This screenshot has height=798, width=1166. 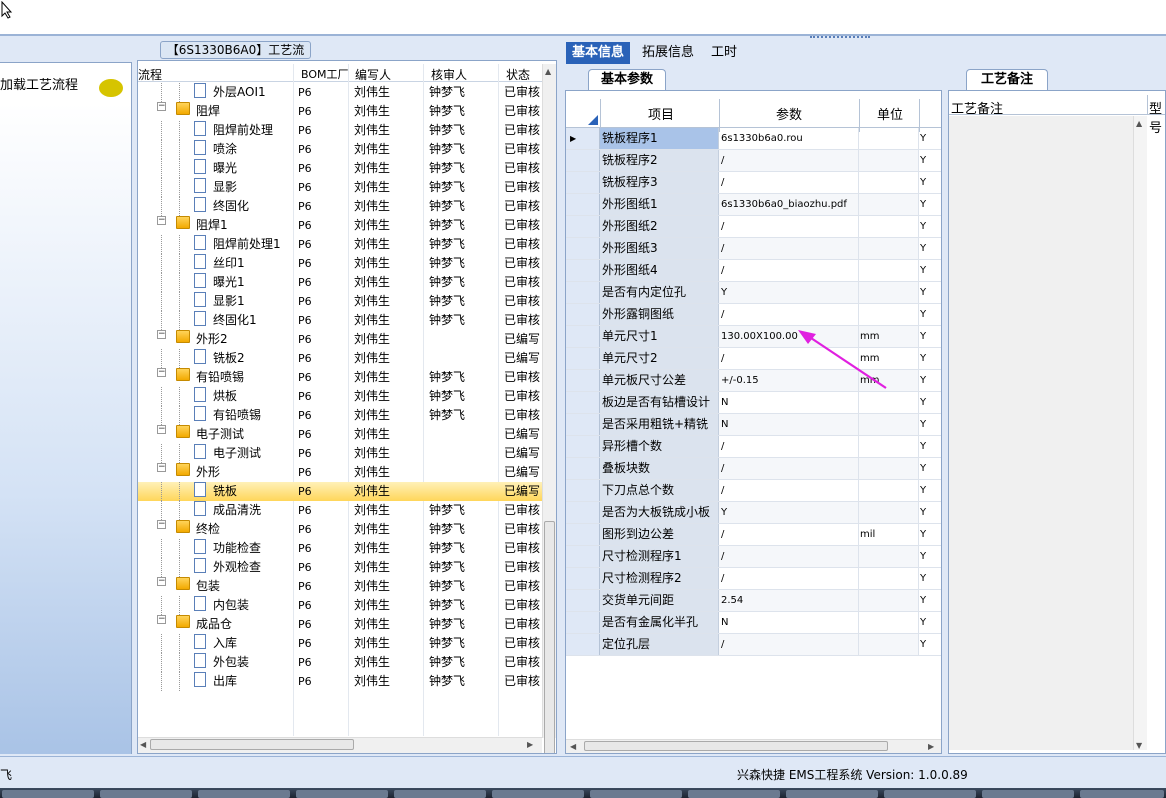 I want to click on tree-horizontal-scroll-thumb, so click(x=252, y=744).